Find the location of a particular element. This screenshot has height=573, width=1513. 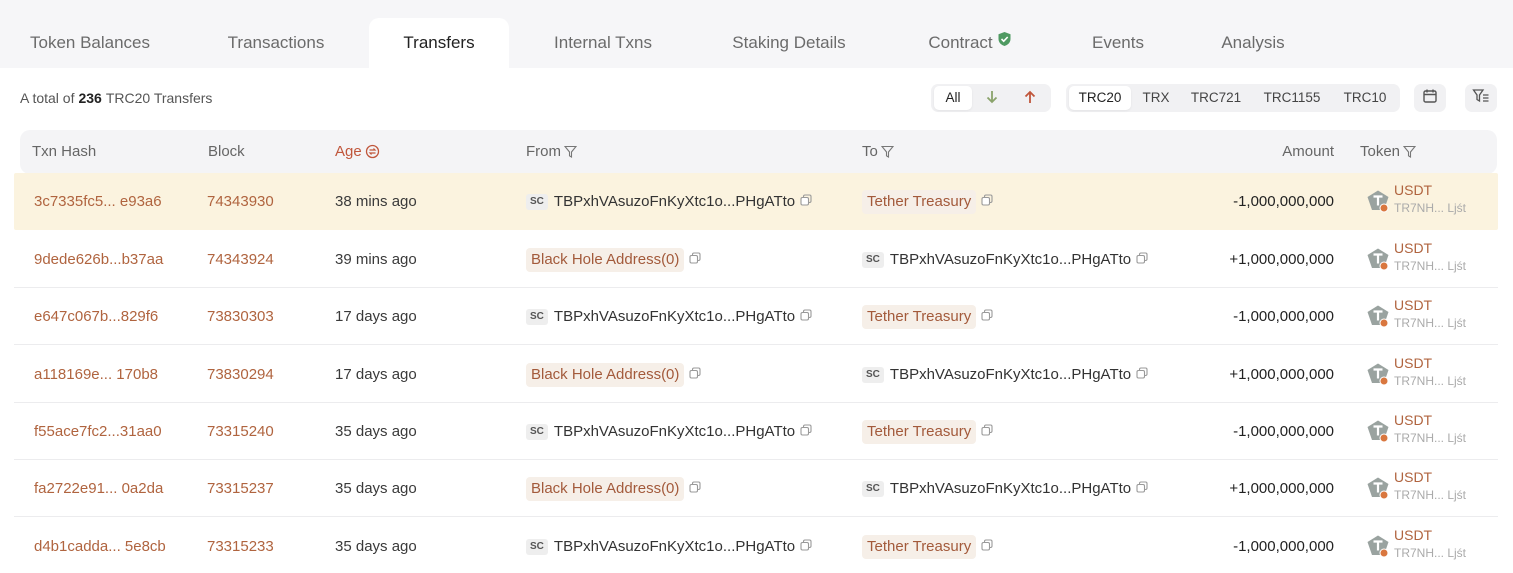

filter-in-button is located at coordinates (992, 98).